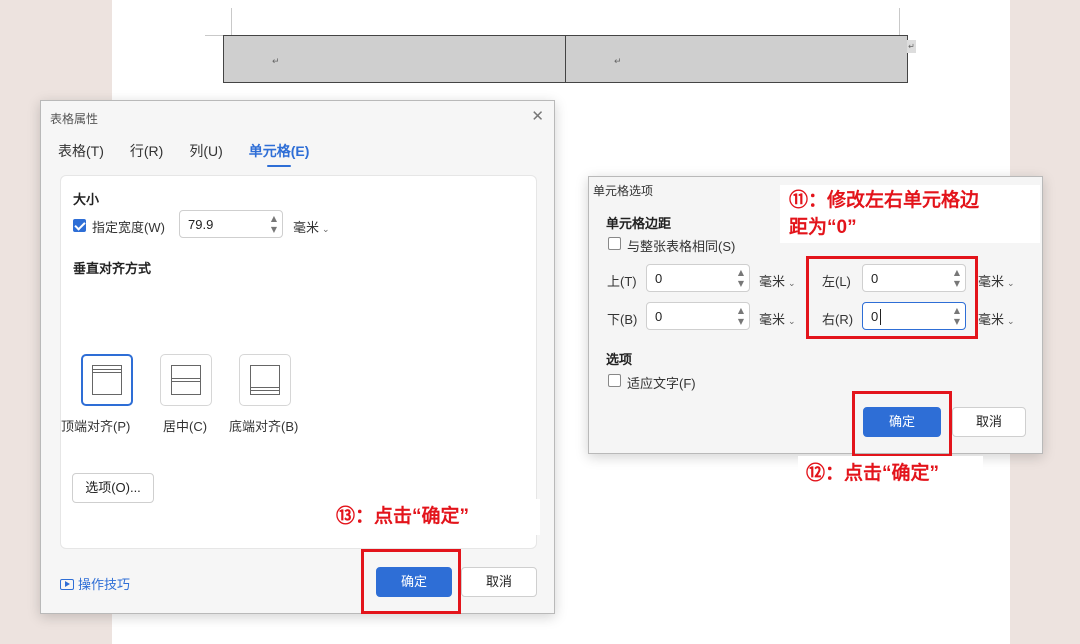 This screenshot has width=1080, height=644. What do you see at coordinates (74, 119) in the screenshot?
I see `dialog-title: 表格属性` at bounding box center [74, 119].